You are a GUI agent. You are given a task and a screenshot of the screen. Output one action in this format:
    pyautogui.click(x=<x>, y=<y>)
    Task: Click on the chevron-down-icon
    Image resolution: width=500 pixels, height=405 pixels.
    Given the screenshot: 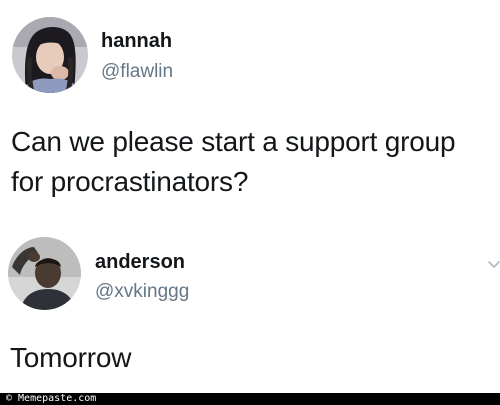 What is the action you would take?
    pyautogui.click(x=493, y=264)
    